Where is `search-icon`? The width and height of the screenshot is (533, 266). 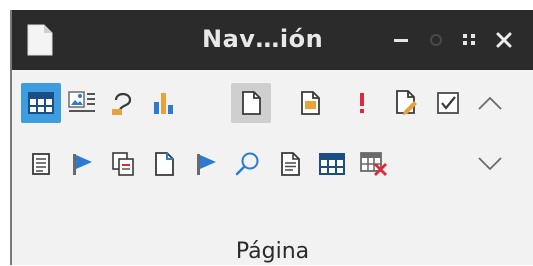 search-icon is located at coordinates (247, 164).